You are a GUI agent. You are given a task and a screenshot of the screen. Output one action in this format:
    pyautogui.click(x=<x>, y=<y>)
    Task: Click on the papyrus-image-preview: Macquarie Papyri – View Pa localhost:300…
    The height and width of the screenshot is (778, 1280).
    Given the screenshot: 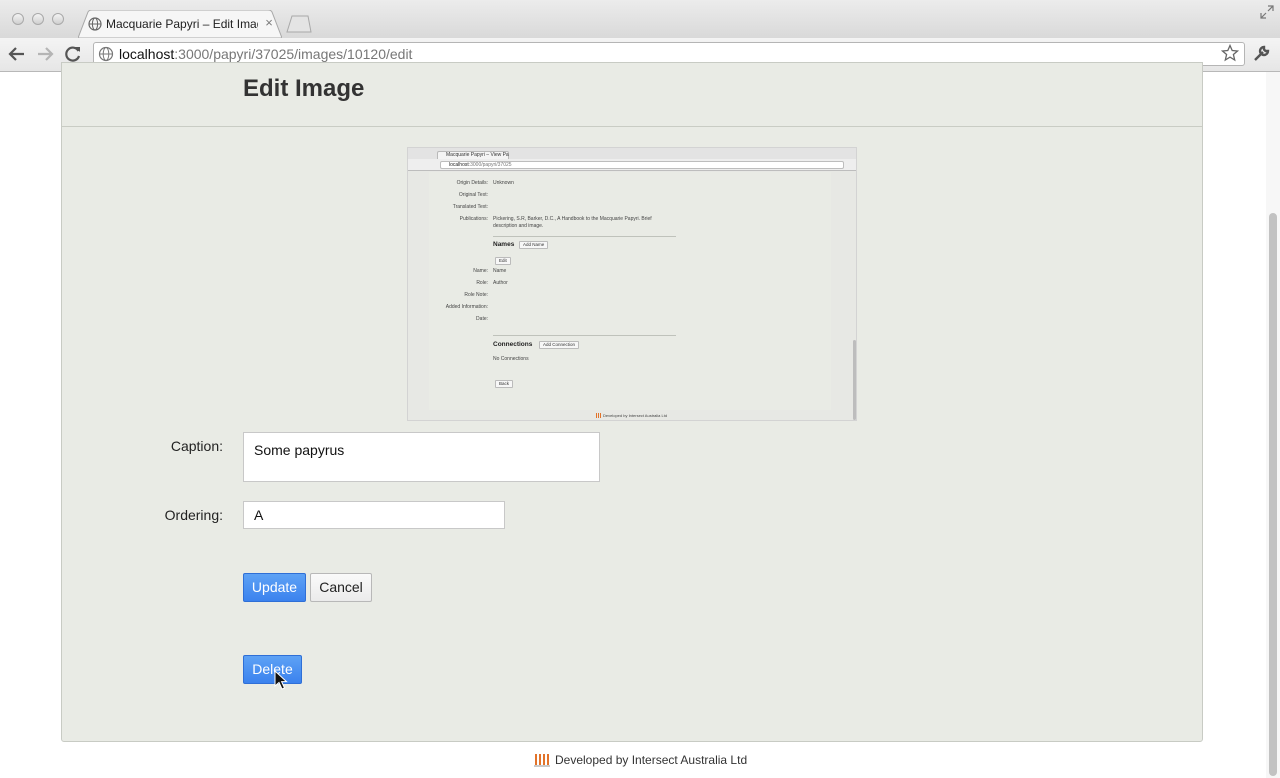 What is the action you would take?
    pyautogui.click(x=632, y=284)
    